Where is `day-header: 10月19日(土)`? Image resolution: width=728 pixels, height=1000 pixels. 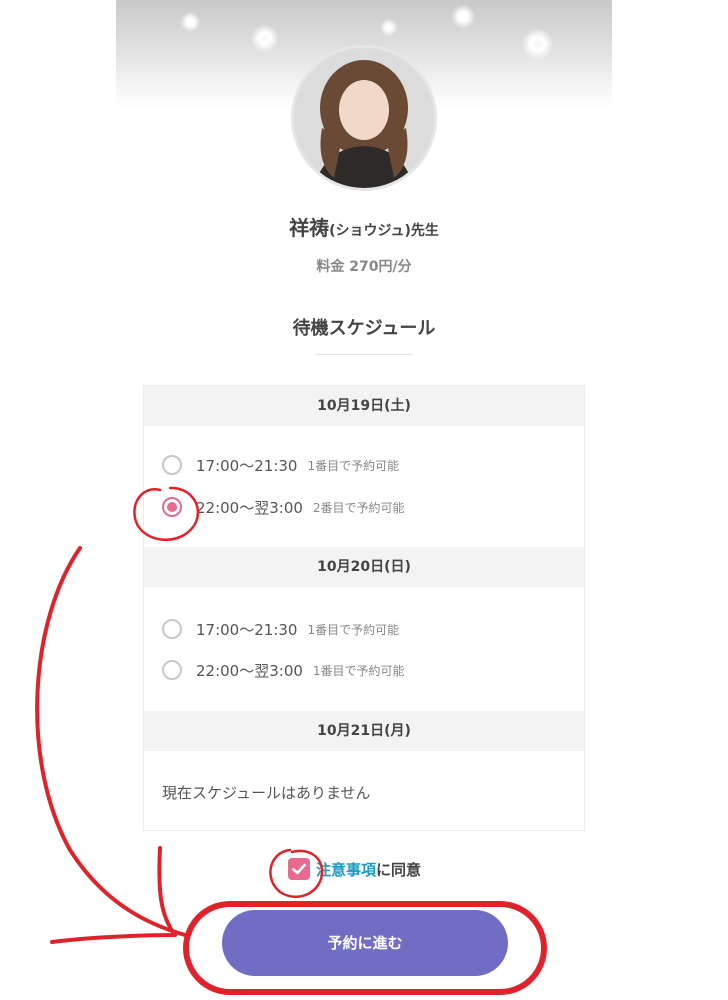
day-header: 10月19日(土) is located at coordinates (364, 406).